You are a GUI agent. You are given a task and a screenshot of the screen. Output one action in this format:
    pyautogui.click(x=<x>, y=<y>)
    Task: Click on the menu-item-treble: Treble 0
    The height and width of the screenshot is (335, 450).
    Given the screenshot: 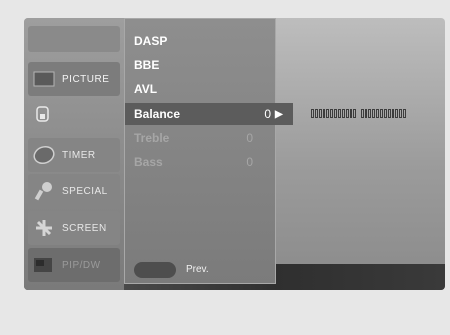 What is the action you would take?
    pyautogui.click(x=200, y=138)
    